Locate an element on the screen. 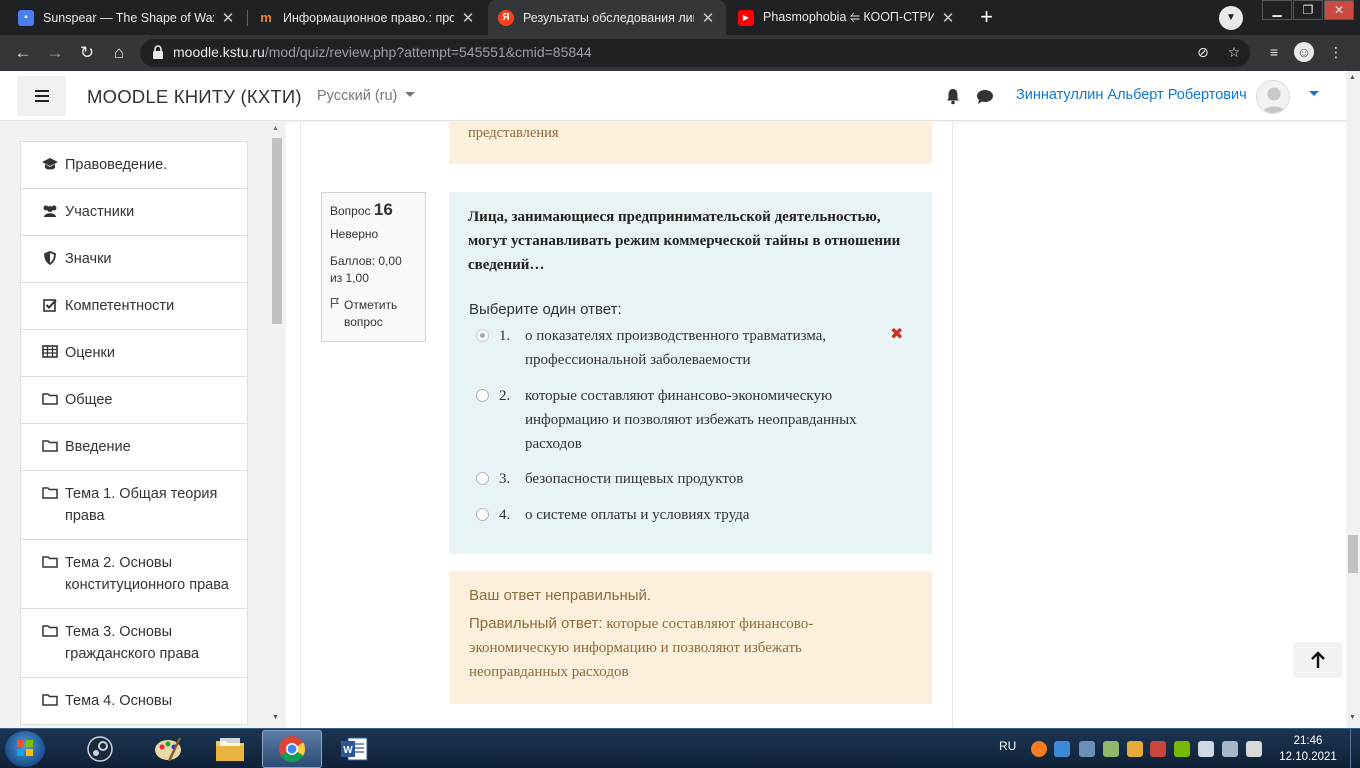  app-tray-icon is located at coordinates (1158, 749).